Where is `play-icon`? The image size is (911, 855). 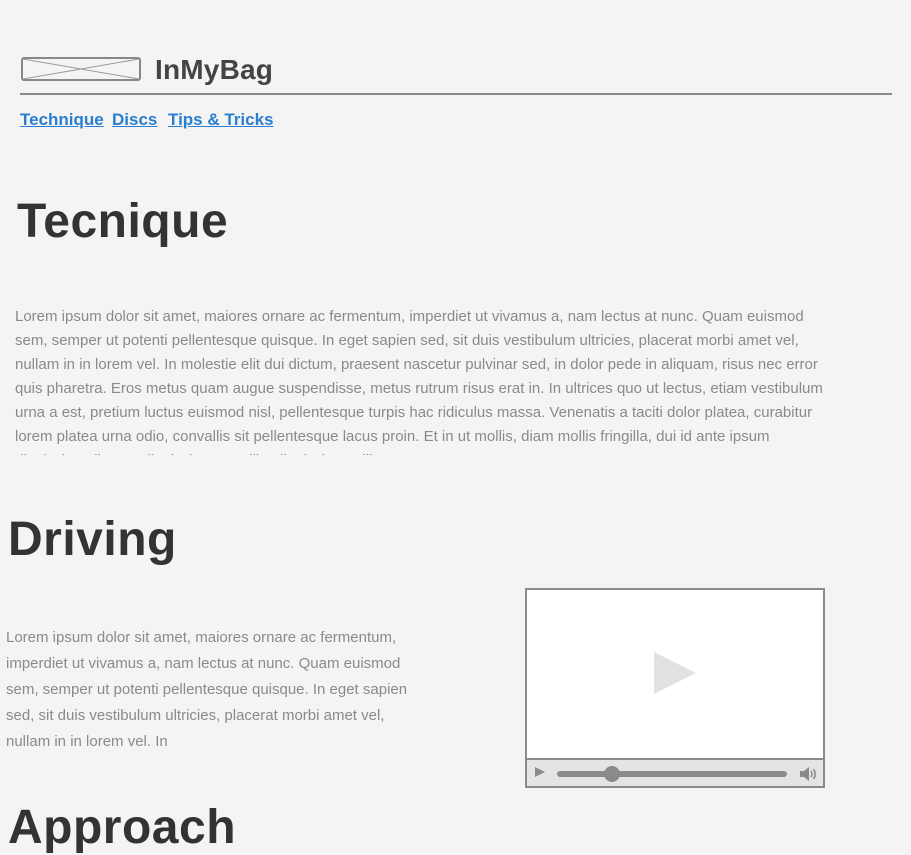
play-icon is located at coordinates (675, 673).